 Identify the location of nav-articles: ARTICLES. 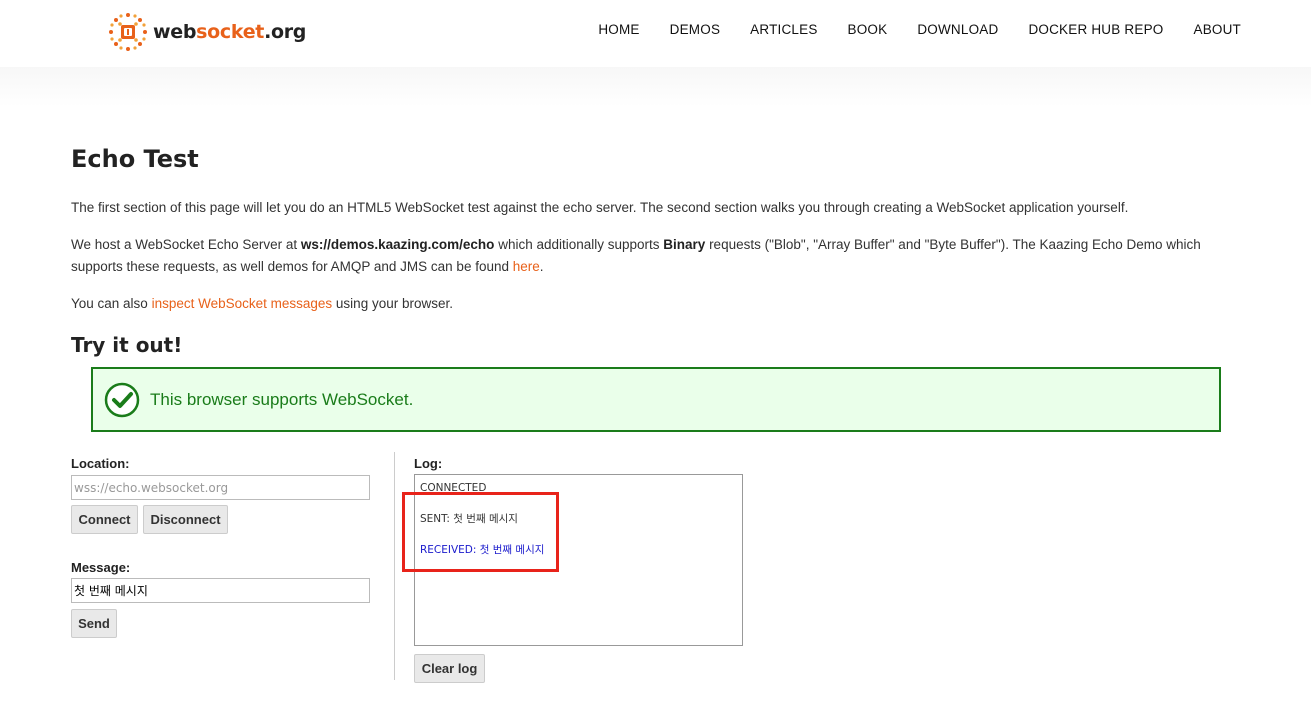
(783, 29).